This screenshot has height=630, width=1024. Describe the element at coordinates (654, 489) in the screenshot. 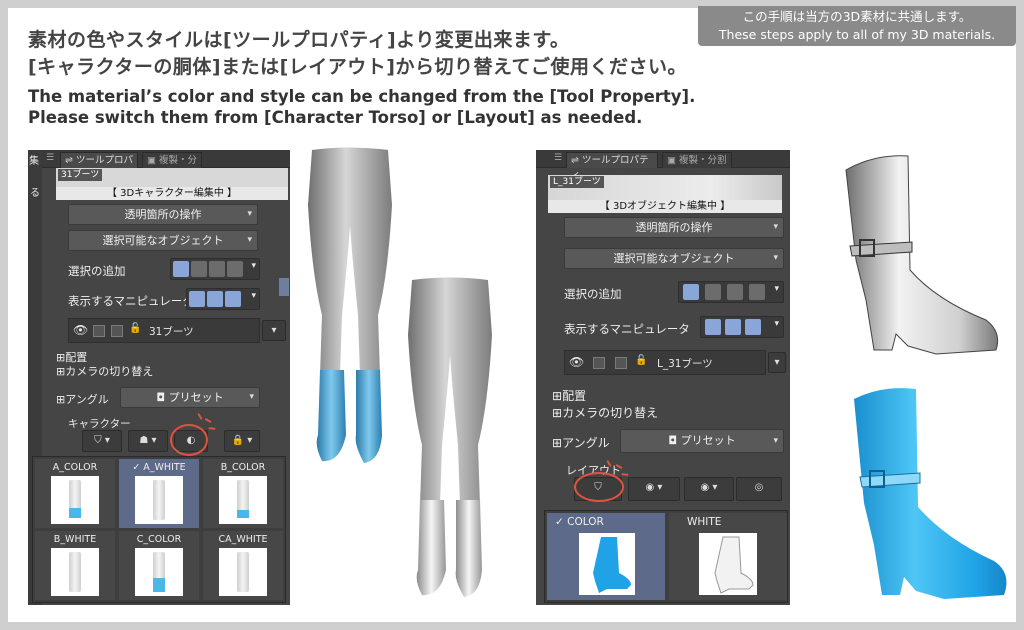

I see `layout-button-2: ◉ ▾` at that location.